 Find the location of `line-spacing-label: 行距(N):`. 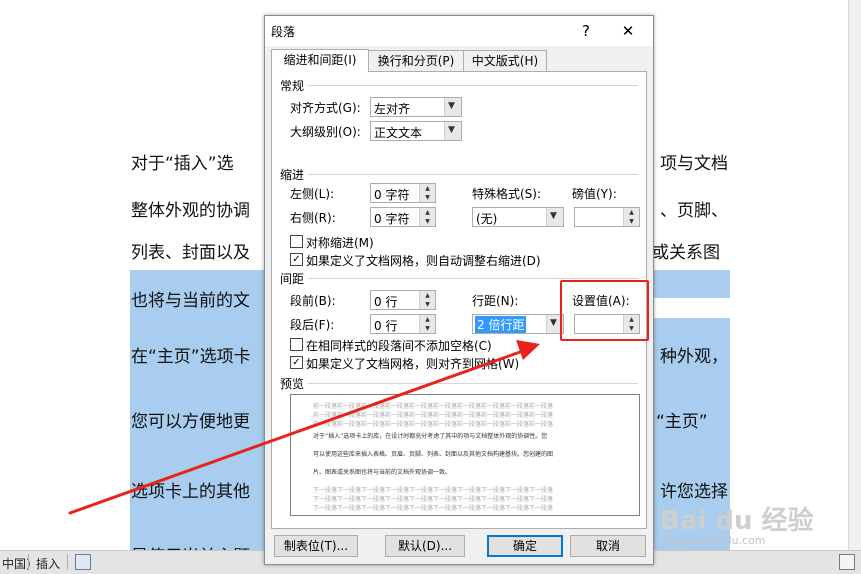

line-spacing-label: 行距(N): is located at coordinates (495, 301).